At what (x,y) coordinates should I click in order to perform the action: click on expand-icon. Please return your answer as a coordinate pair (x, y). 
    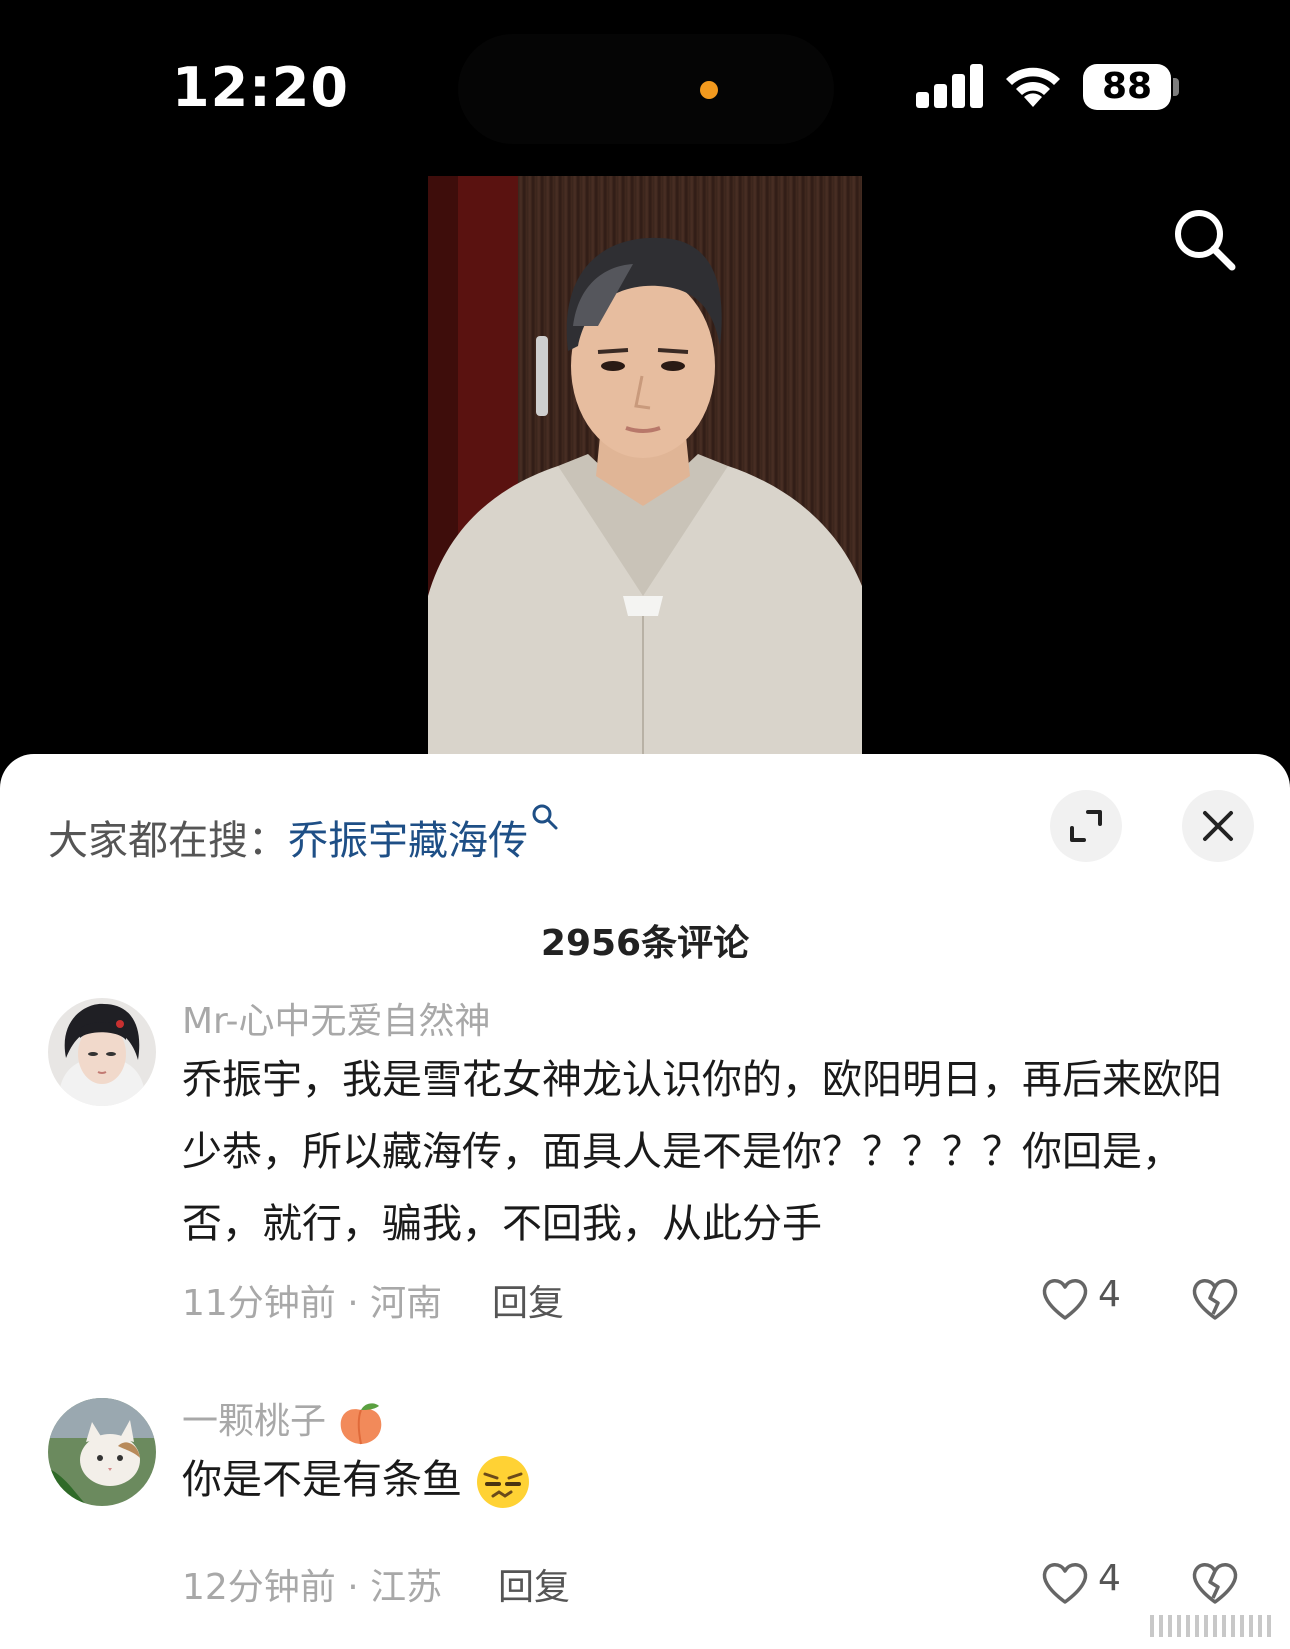
    Looking at the image, I should click on (1086, 826).